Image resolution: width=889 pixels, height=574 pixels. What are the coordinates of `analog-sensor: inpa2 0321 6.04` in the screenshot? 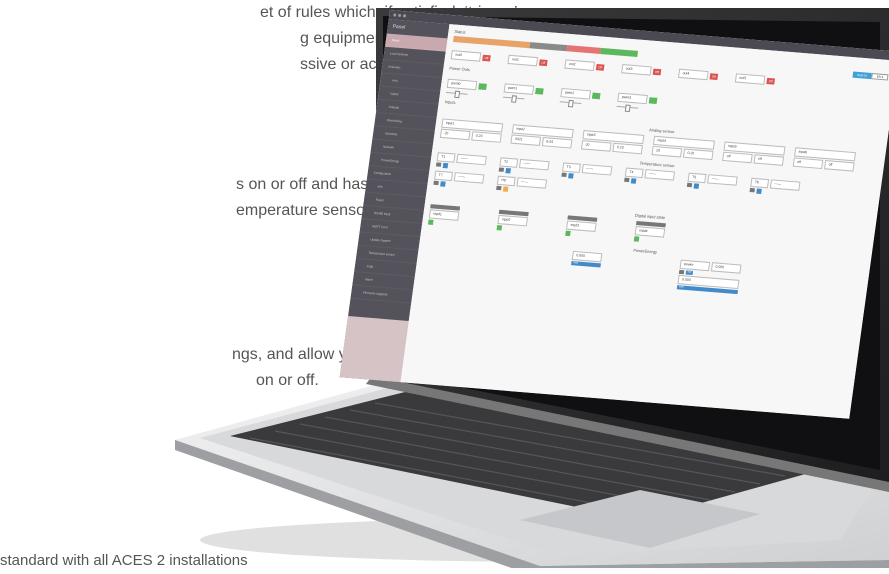 It's located at (542, 136).